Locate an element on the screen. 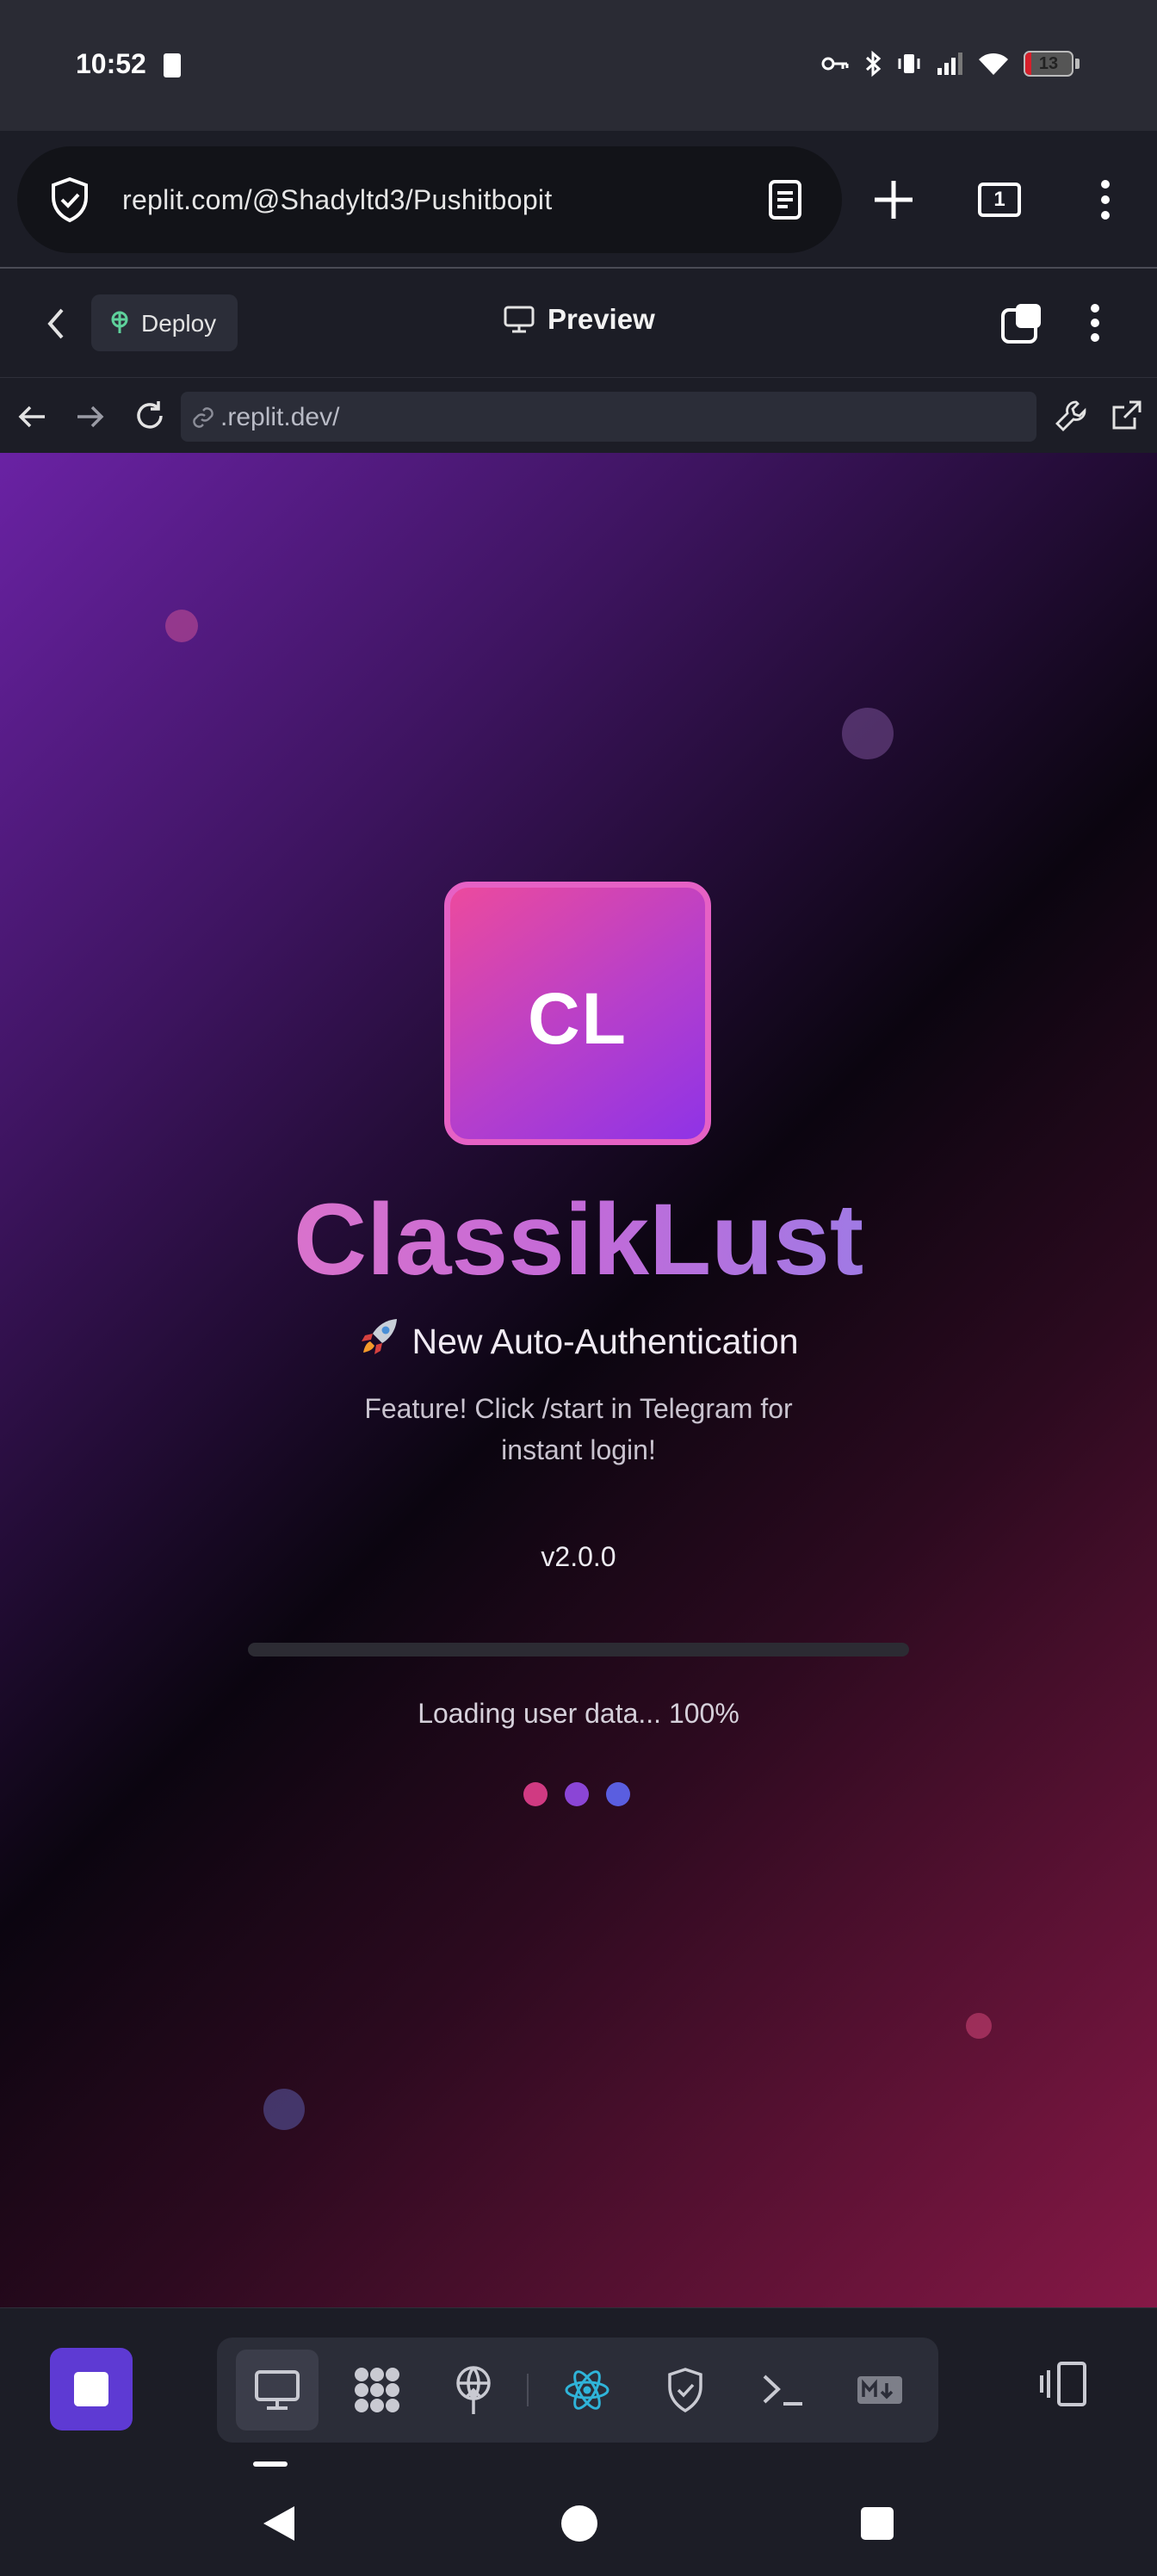 This screenshot has height=2576, width=1157. loading-dots is located at coordinates (577, 1794).